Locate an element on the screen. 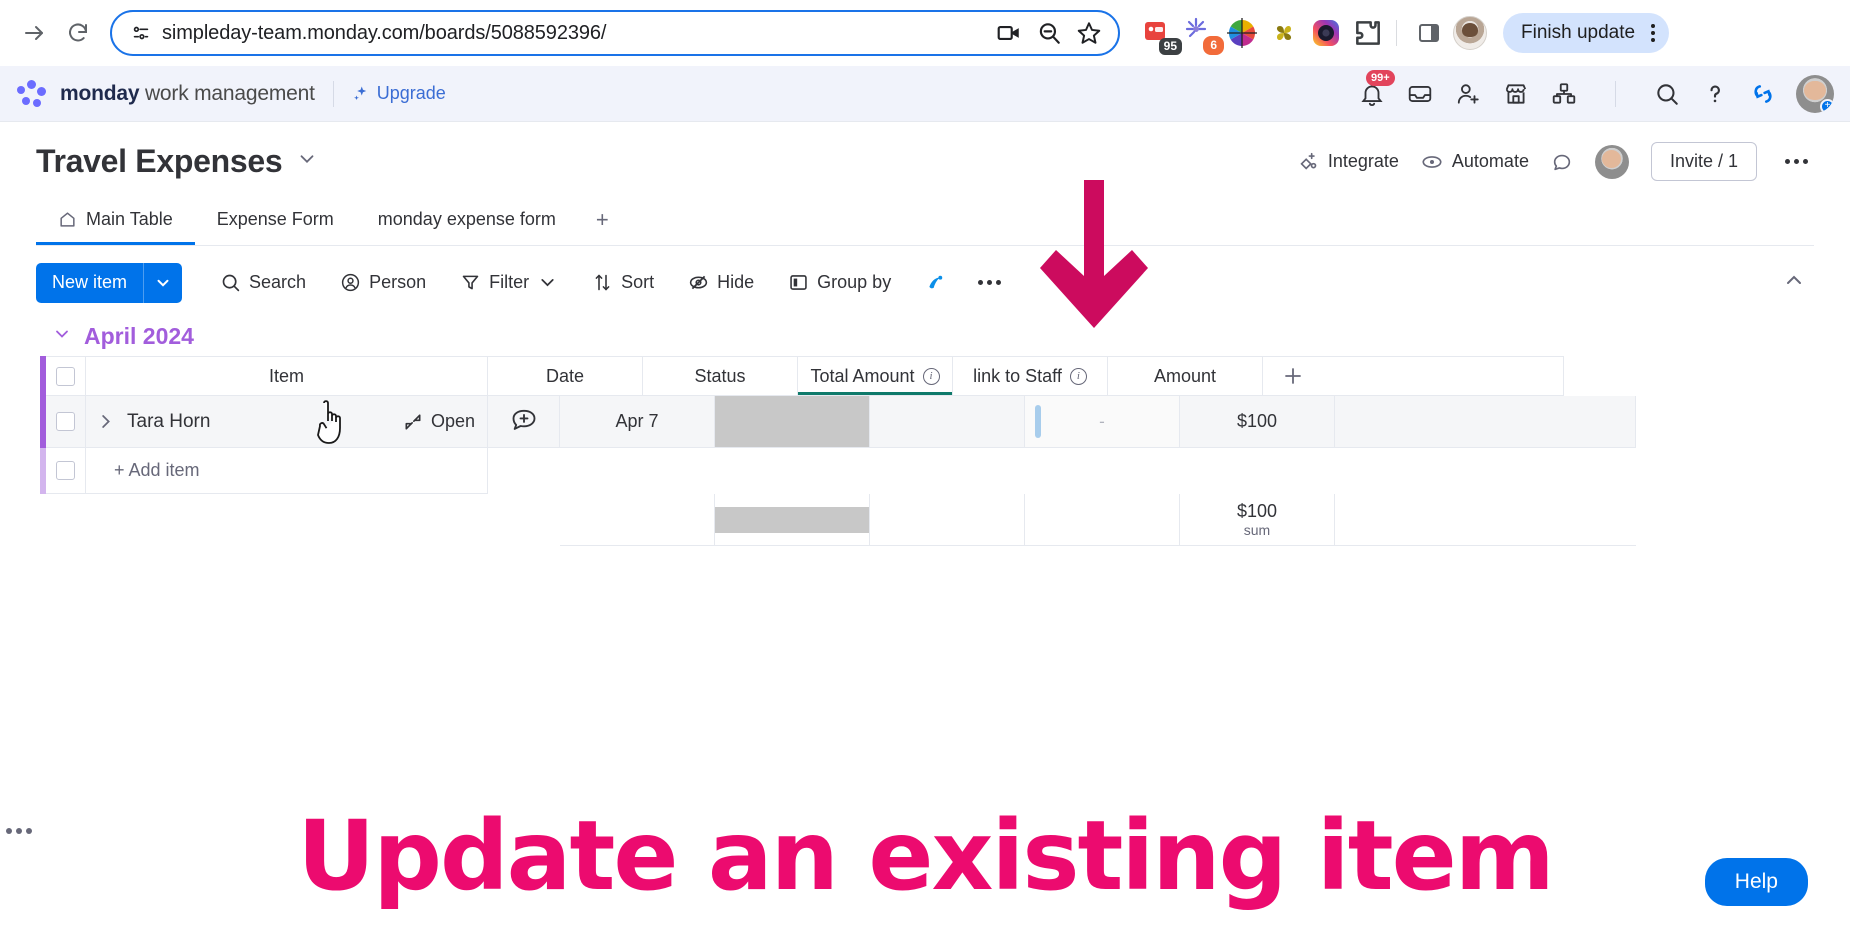 The image size is (1850, 940). column-header-status-label: Status is located at coordinates (720, 375).